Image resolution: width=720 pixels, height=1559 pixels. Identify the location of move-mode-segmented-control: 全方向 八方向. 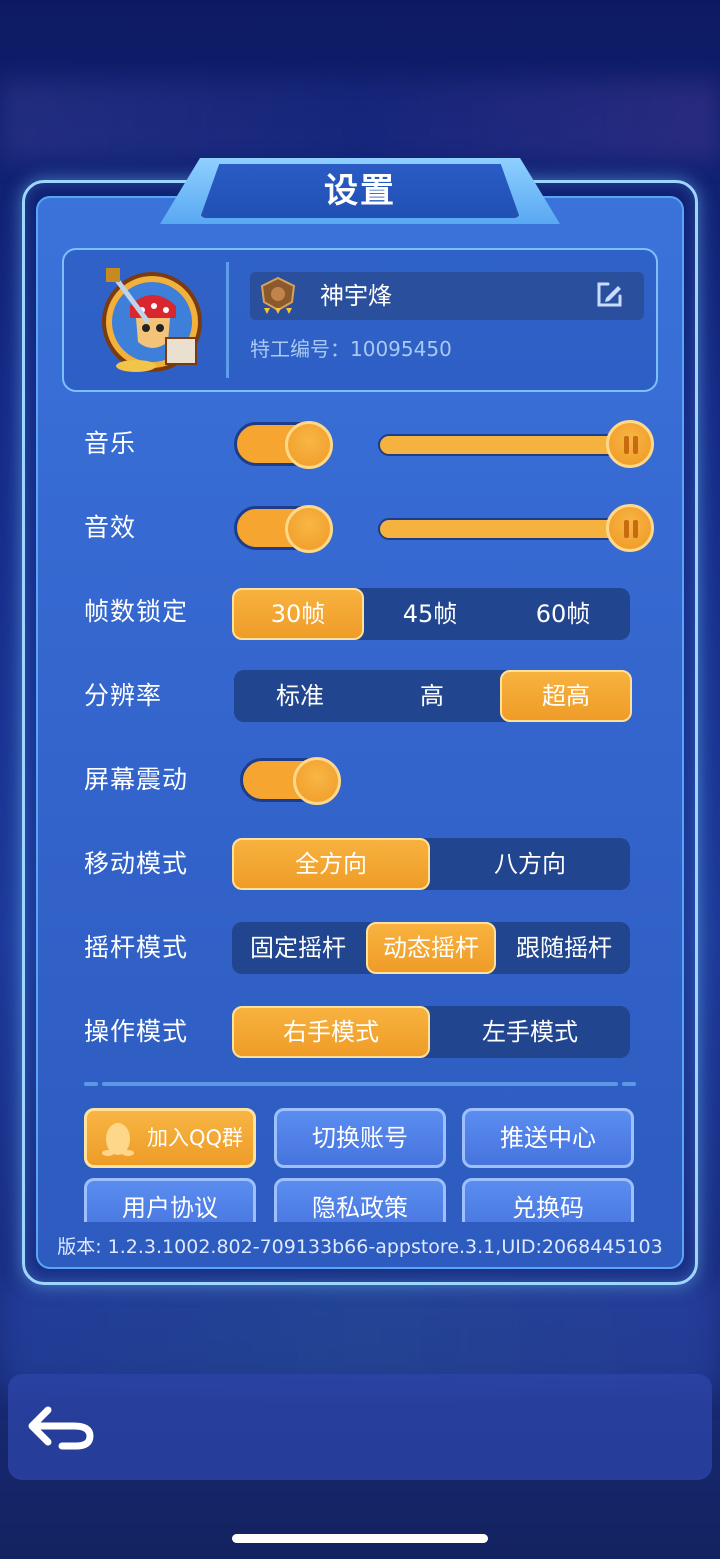
(431, 864).